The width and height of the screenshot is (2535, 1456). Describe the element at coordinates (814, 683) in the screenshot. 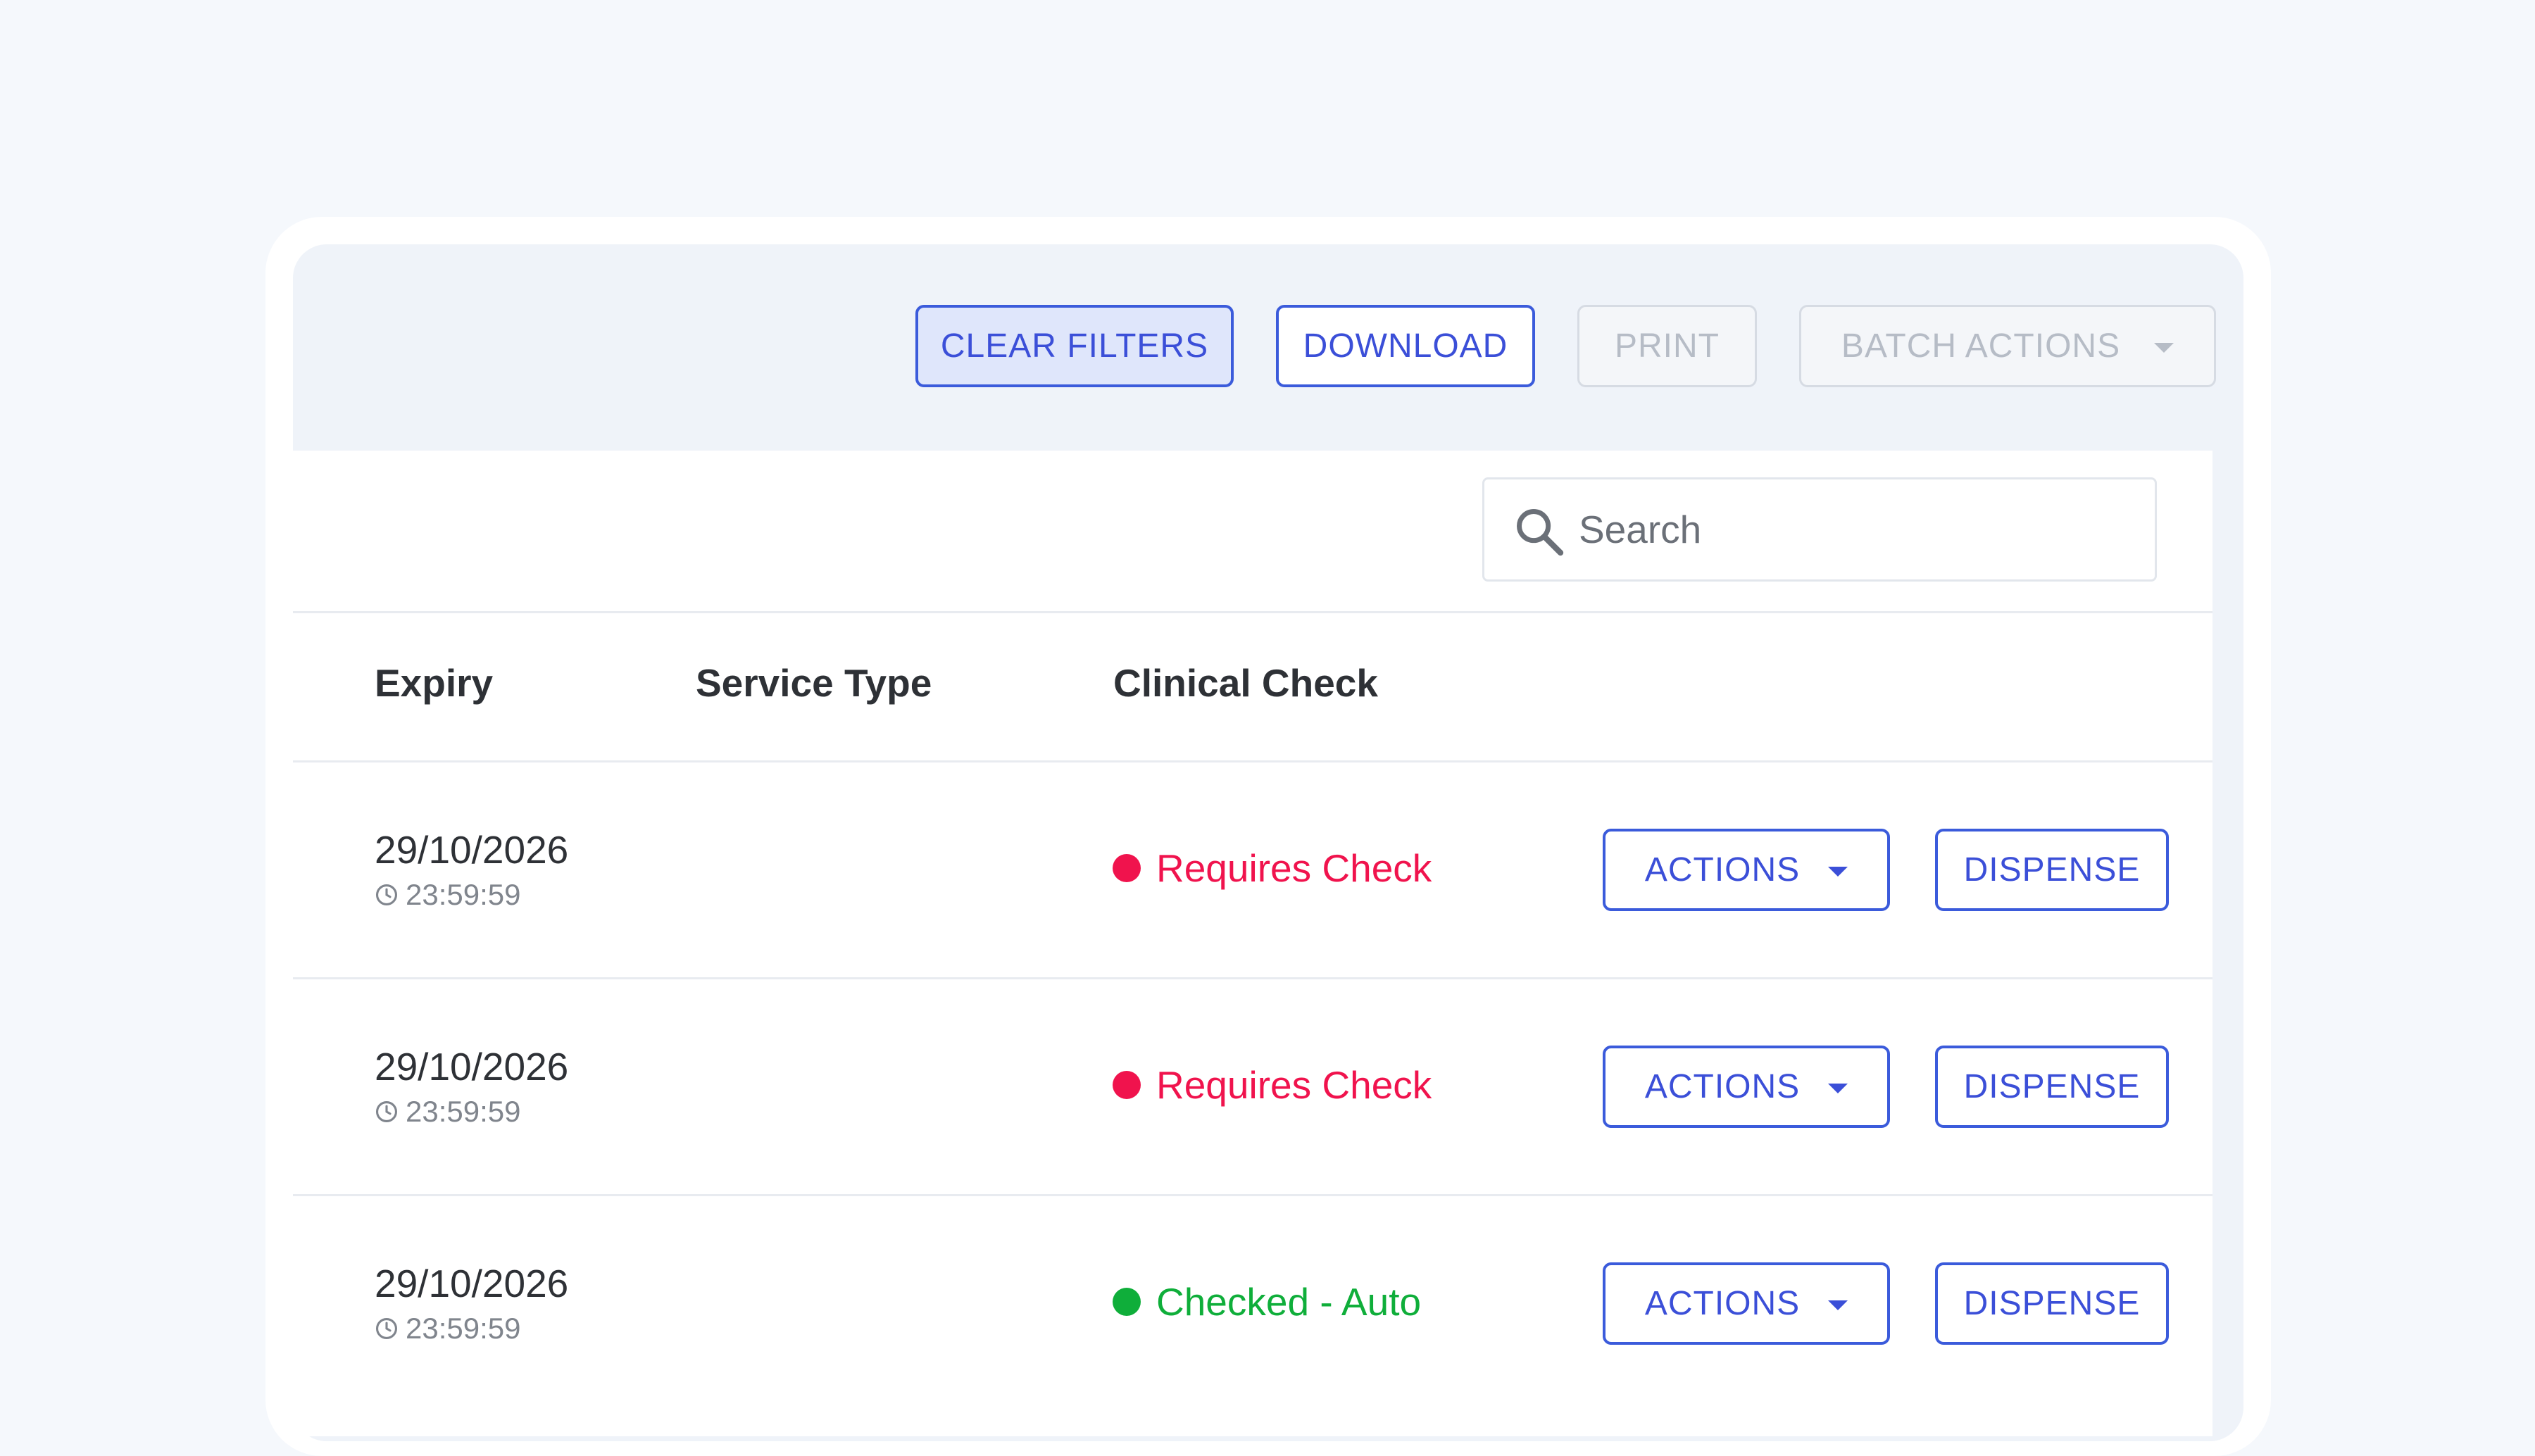

I see `column-header-service-type: Service Type` at that location.